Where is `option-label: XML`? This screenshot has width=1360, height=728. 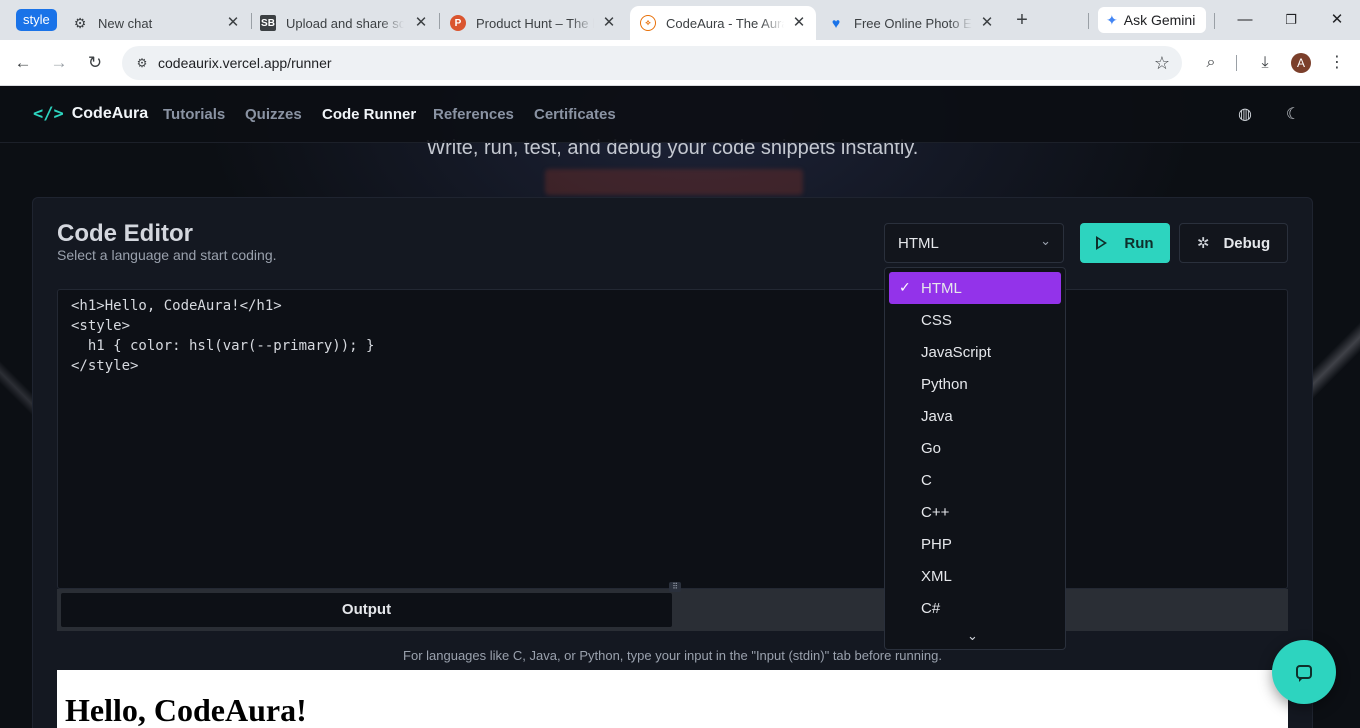
option-label: XML is located at coordinates (936, 576).